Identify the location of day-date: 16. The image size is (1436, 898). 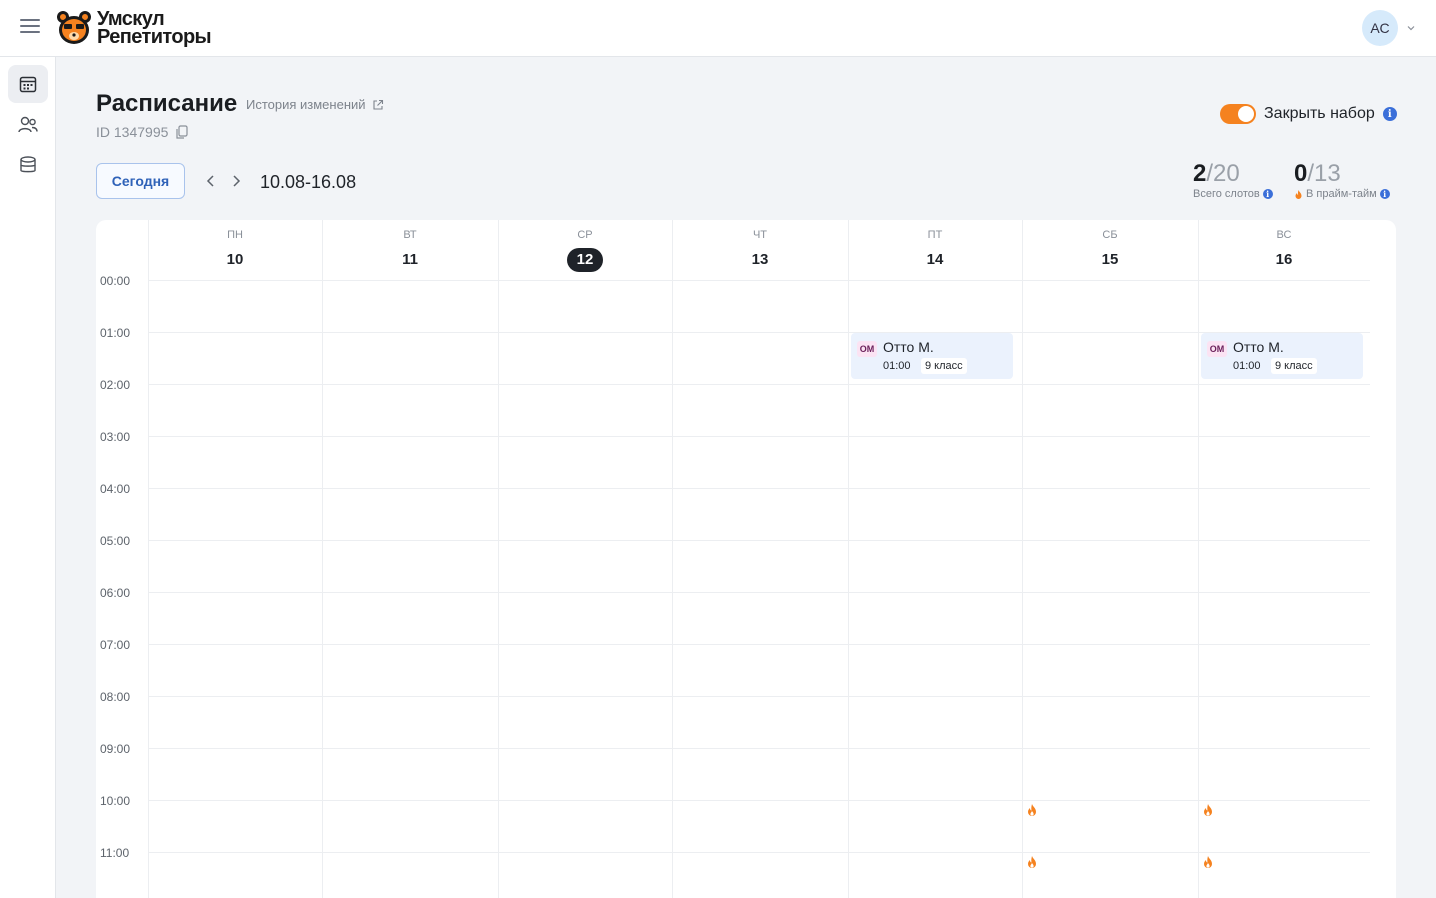
(1284, 259).